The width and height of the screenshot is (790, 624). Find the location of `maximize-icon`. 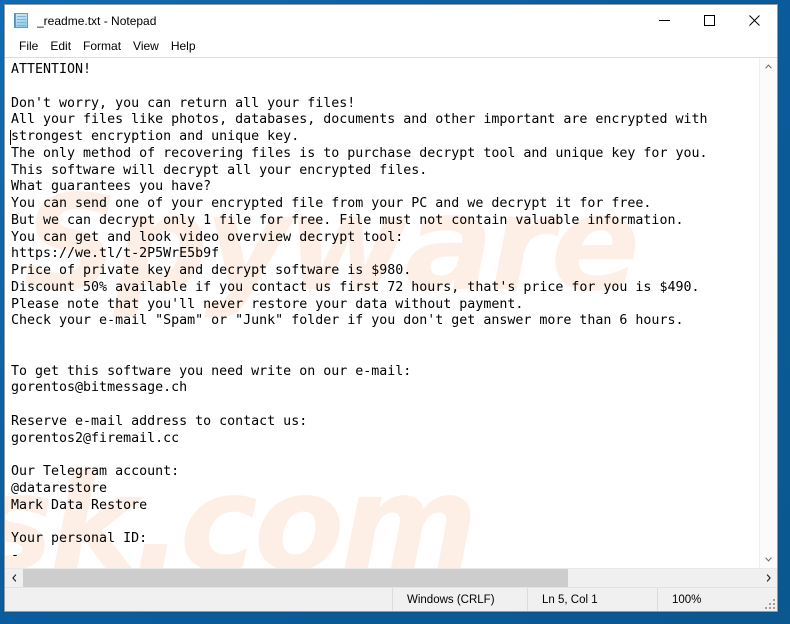

maximize-icon is located at coordinates (709, 20).